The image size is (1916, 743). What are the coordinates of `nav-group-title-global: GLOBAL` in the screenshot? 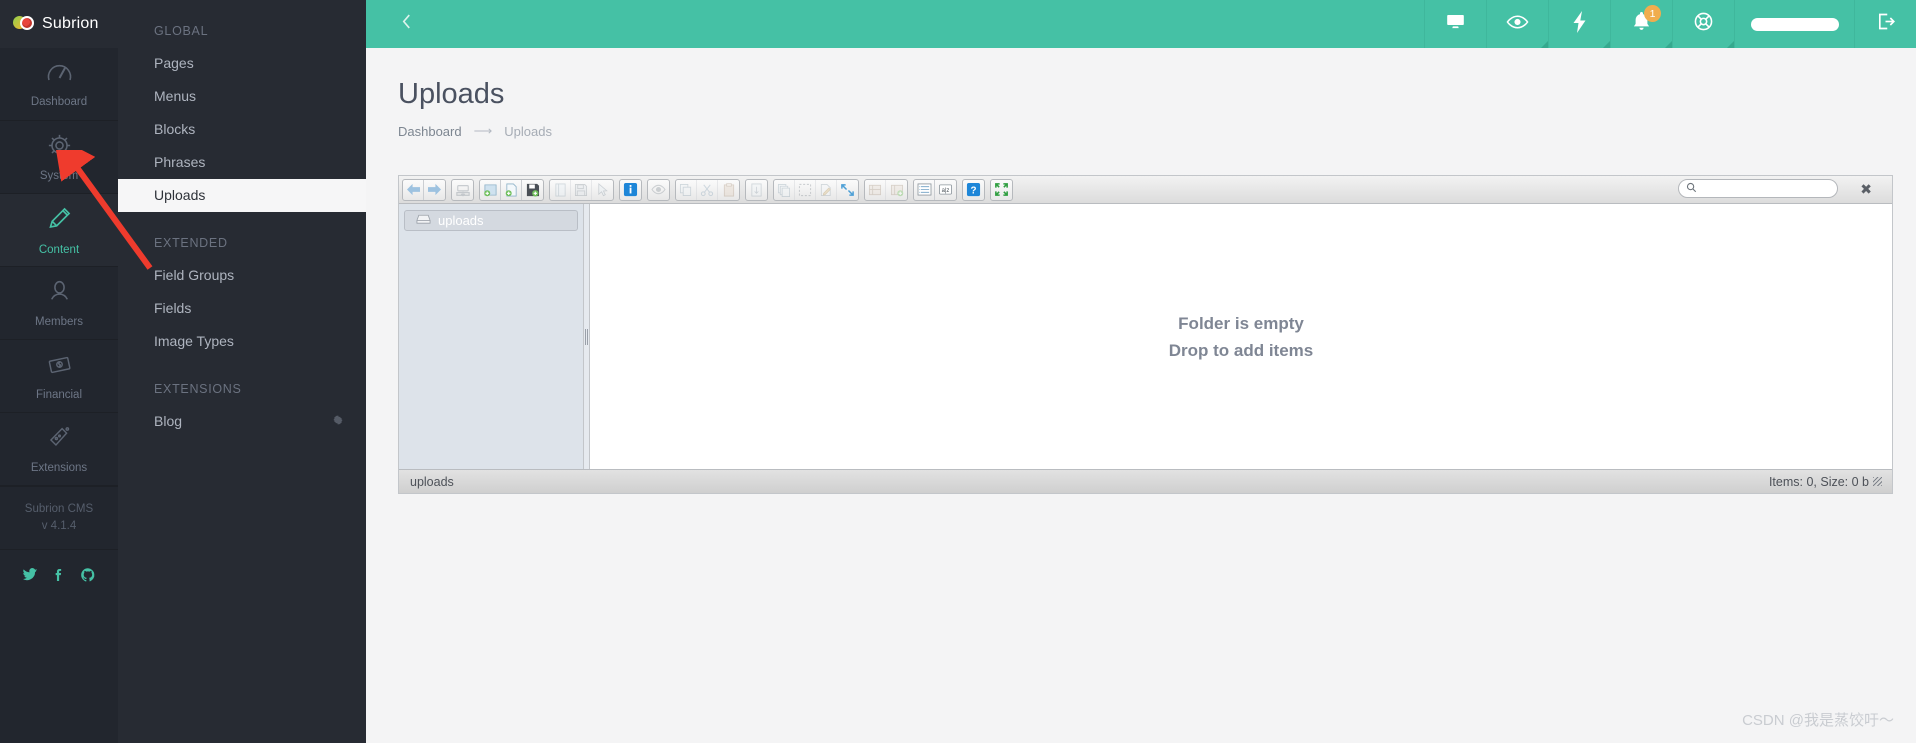 It's located at (181, 31).